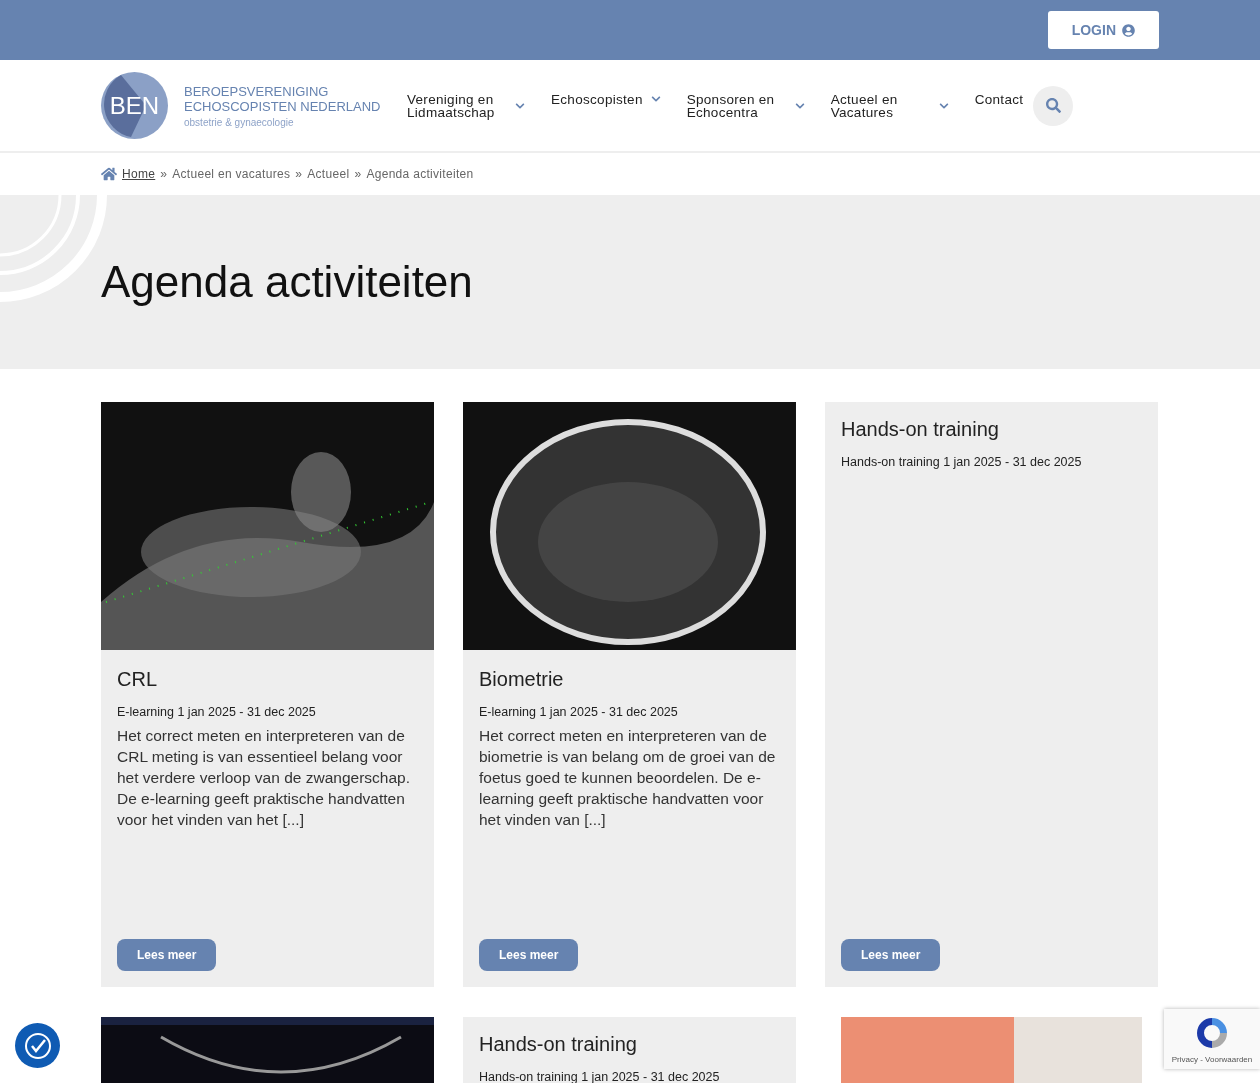 The width and height of the screenshot is (1260, 1083). What do you see at coordinates (328, 174) in the screenshot?
I see `breadcrumb-item: Actueel` at bounding box center [328, 174].